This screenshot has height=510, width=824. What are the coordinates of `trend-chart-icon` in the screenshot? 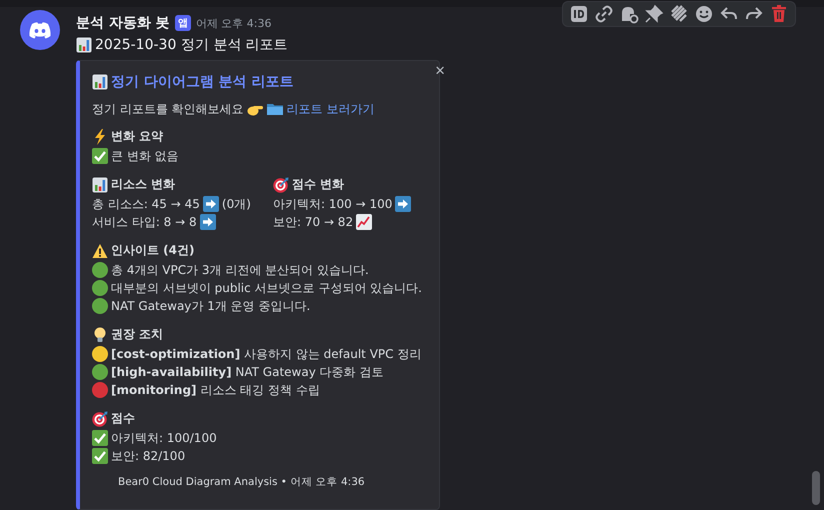 It's located at (364, 222).